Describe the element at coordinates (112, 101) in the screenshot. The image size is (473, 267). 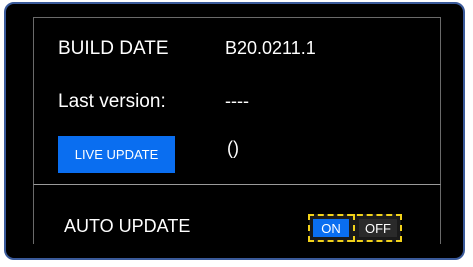
I see `last-version-label: Last version:` at that location.